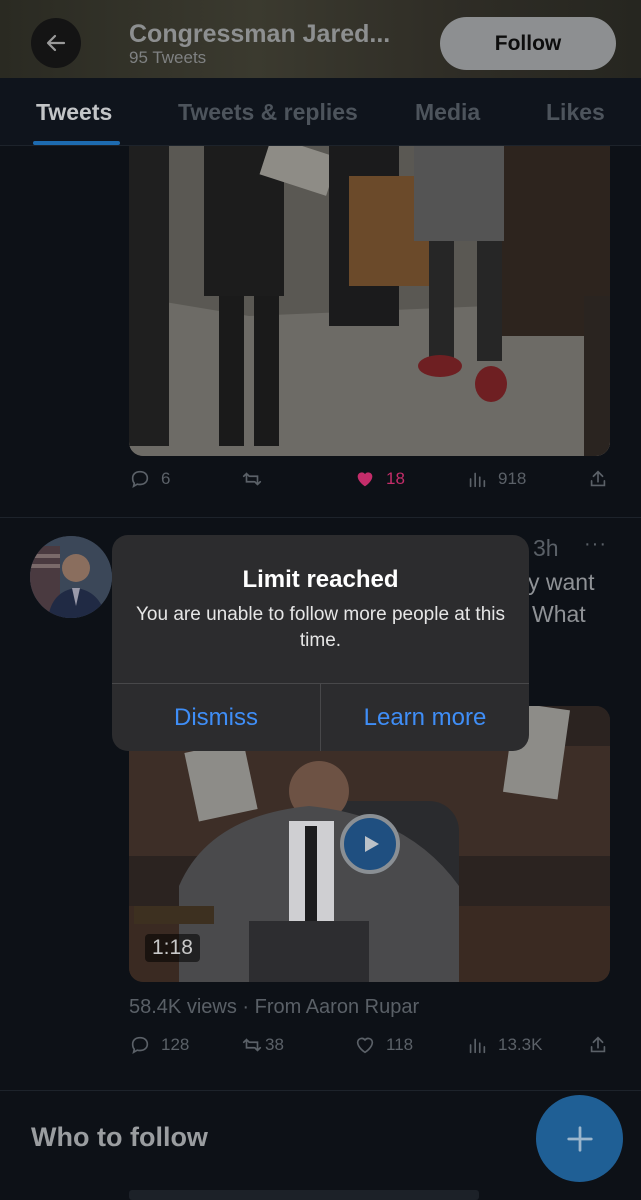 The width and height of the screenshot is (641, 1200). Describe the element at coordinates (166, 478) in the screenshot. I see `reply-count: 6` at that location.